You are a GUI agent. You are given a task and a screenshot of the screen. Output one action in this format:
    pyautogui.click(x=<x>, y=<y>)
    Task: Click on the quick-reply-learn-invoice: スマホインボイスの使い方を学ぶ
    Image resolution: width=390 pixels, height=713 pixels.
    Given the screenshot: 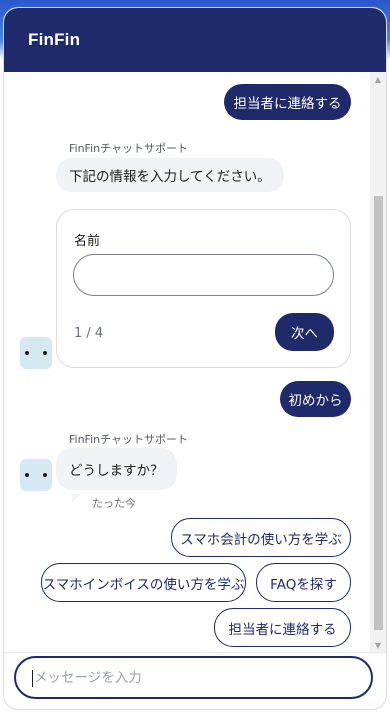 What is the action you would take?
    pyautogui.click(x=143, y=582)
    